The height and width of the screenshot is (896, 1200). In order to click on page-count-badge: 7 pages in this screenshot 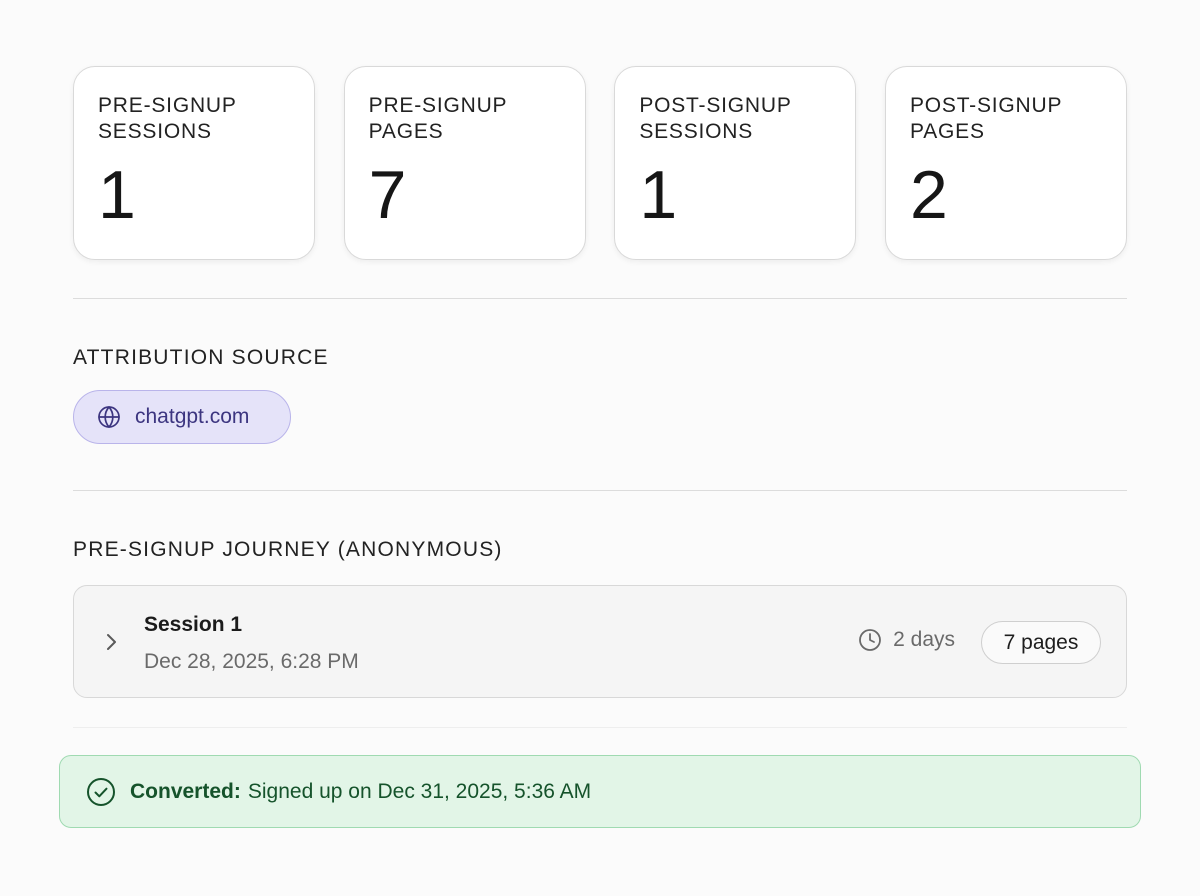, I will do `click(1041, 642)`.